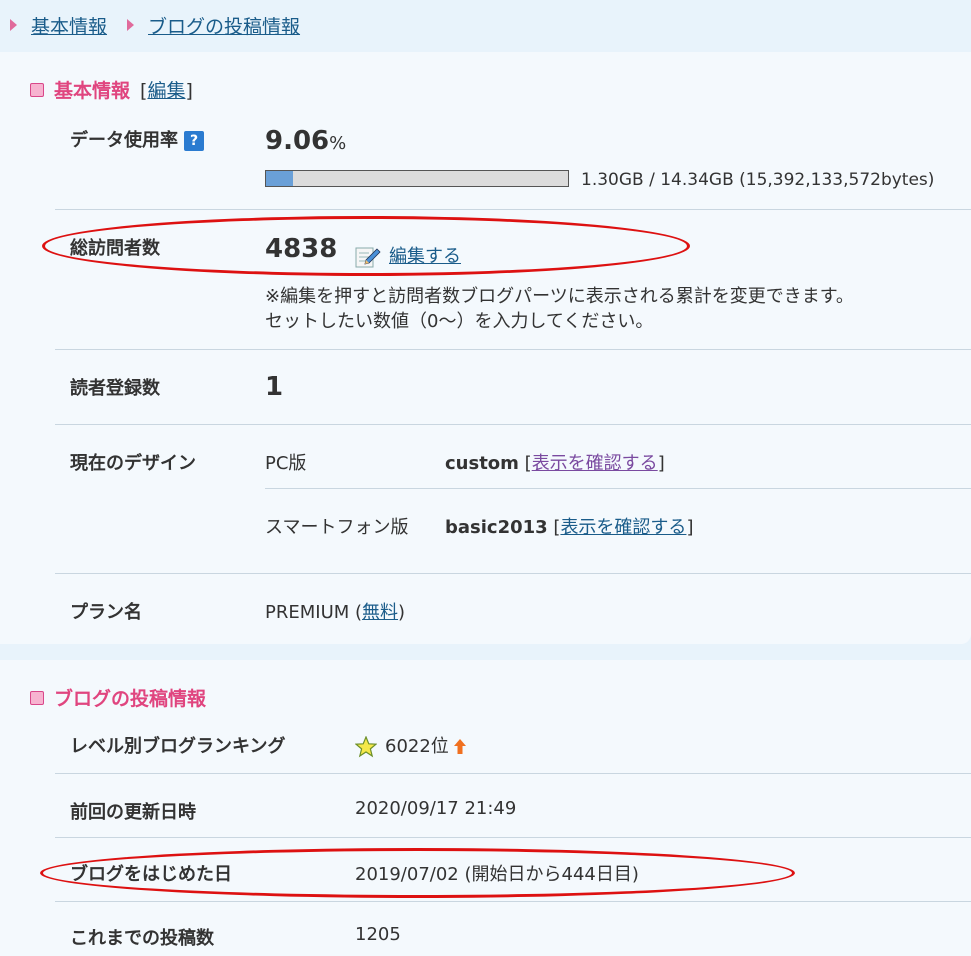 Image resolution: width=971 pixels, height=956 pixels. Describe the element at coordinates (142, 938) in the screenshot. I see `post-count-label: これまでの投稿数` at that location.